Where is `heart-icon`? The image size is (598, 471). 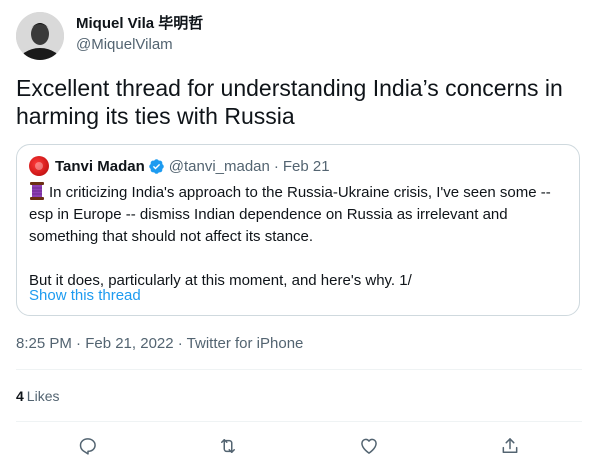 heart-icon is located at coordinates (369, 446).